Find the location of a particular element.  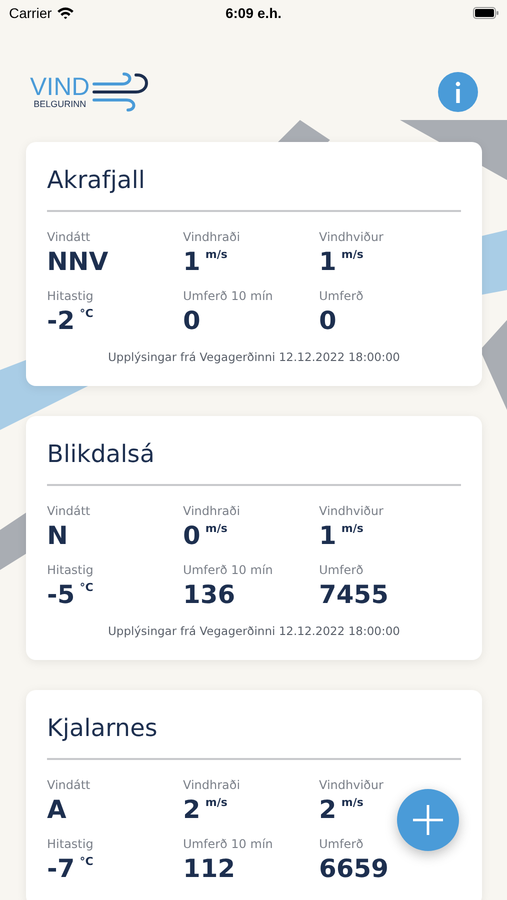

wind-icon is located at coordinates (121, 92).